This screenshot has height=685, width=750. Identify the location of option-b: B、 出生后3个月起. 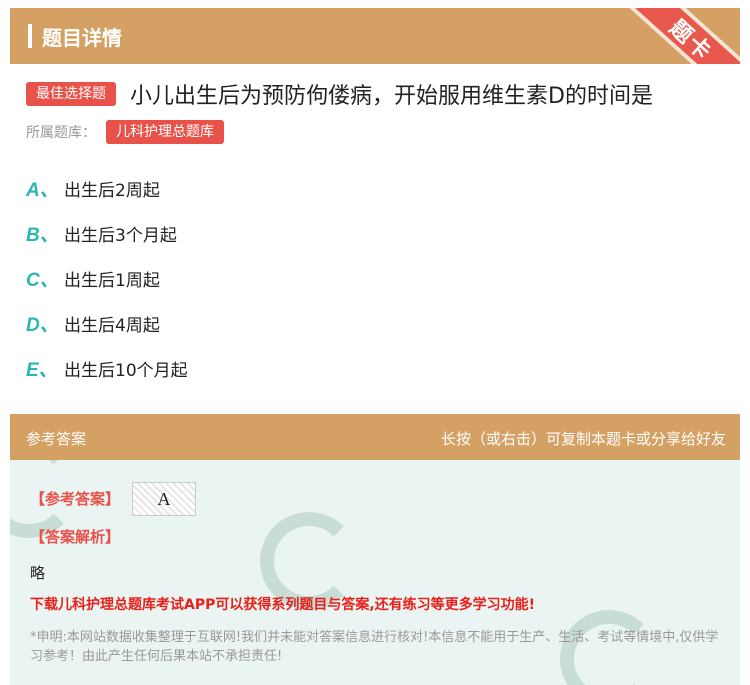
(101, 233).